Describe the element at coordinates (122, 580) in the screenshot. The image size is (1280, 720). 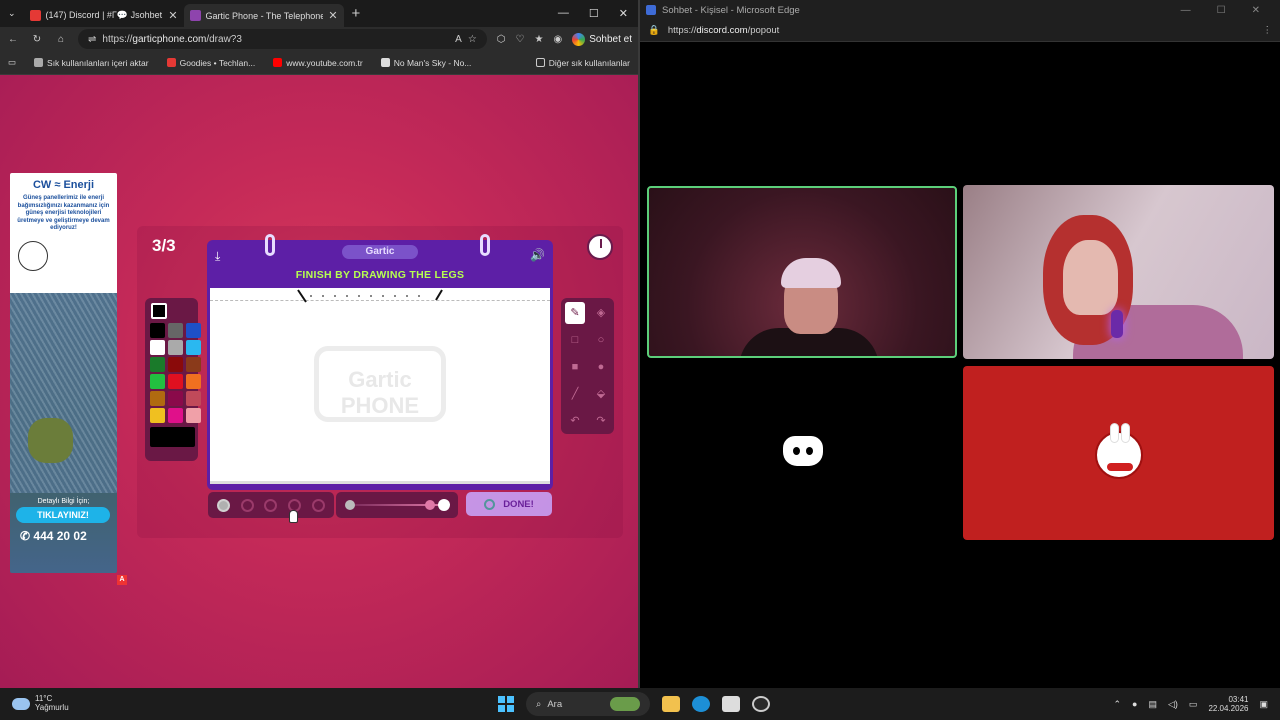
I see `ad-badge-icon: A` at that location.